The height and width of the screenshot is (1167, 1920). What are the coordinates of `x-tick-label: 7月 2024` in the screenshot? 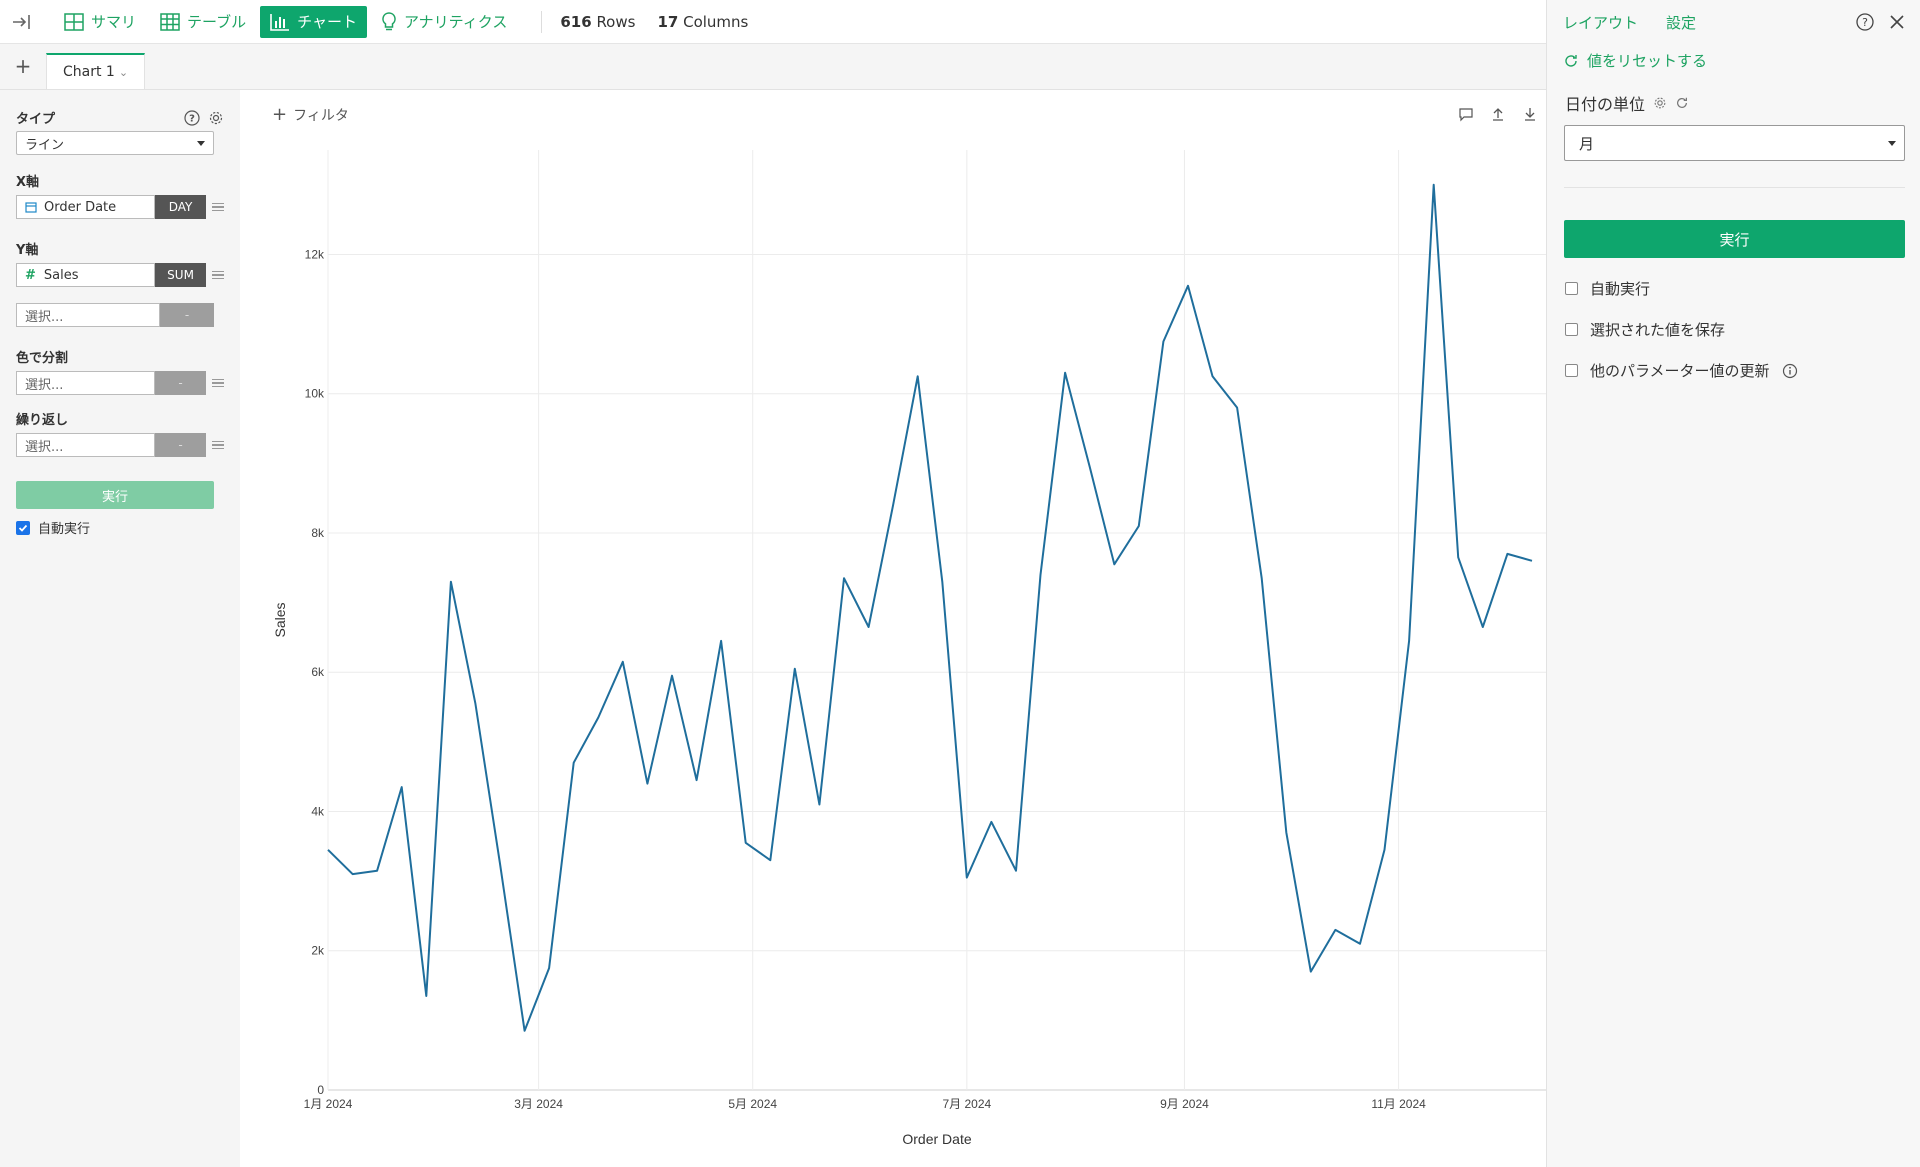 It's located at (966, 1104).